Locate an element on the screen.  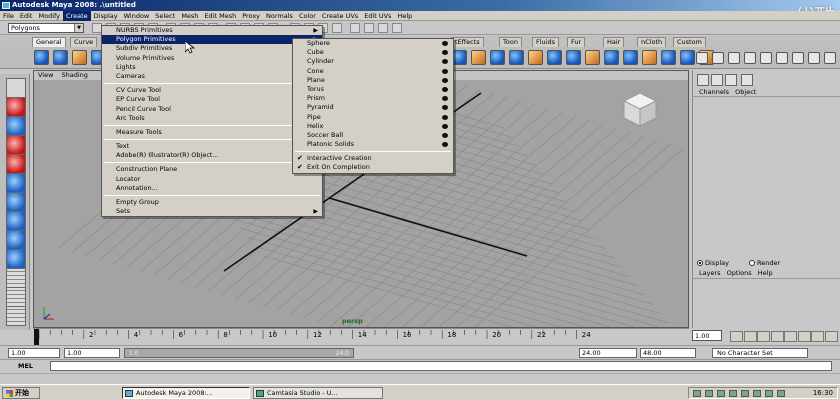
command-language-label: MEL is located at coordinates (25, 366).